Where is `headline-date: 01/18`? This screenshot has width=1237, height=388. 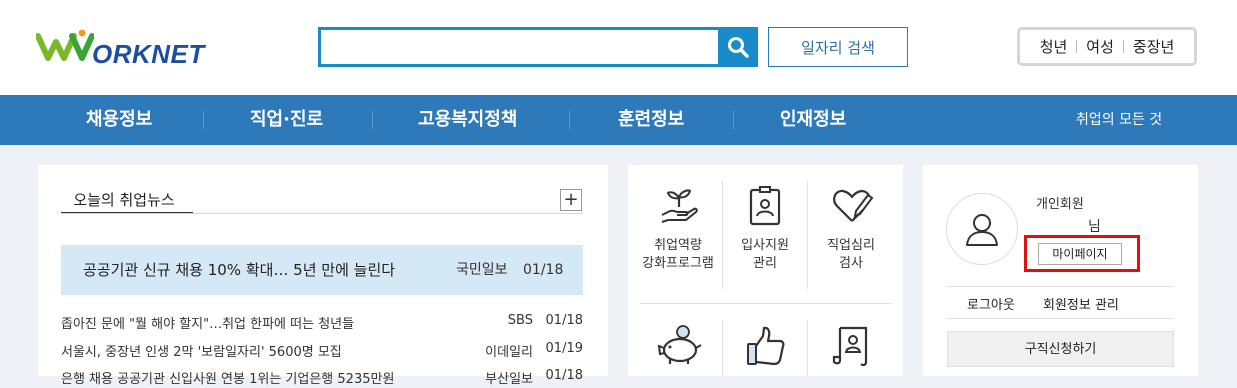 headline-date: 01/18 is located at coordinates (543, 270).